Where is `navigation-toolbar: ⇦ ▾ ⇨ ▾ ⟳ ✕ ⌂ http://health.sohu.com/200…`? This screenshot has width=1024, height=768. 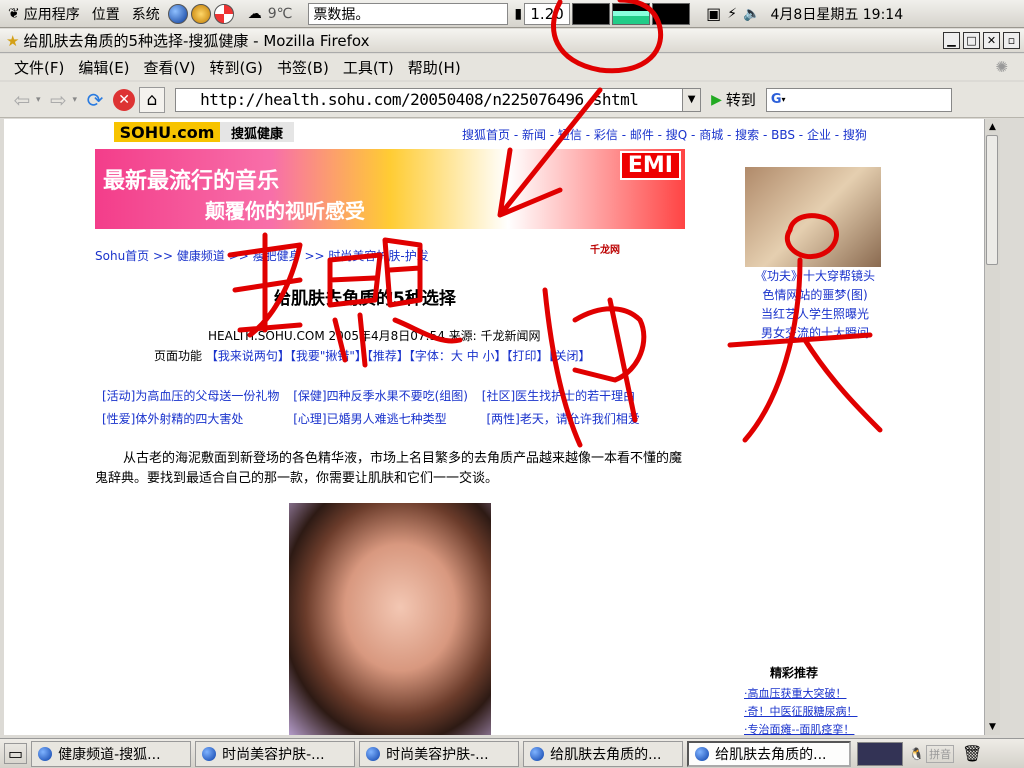
navigation-toolbar: ⇦ ▾ ⇨ ▾ ⟳ ✕ ⌂ http://health.sohu.com/200… is located at coordinates (512, 100).